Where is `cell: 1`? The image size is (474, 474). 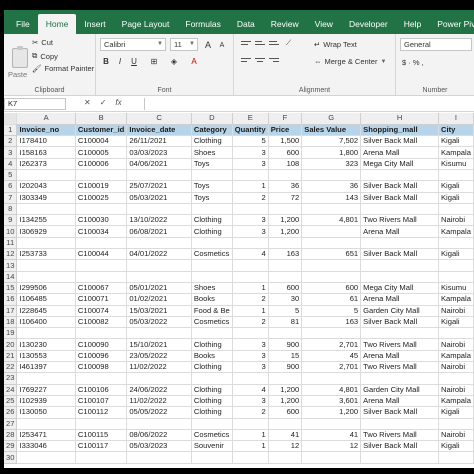 cell: 1 is located at coordinates (250, 446).